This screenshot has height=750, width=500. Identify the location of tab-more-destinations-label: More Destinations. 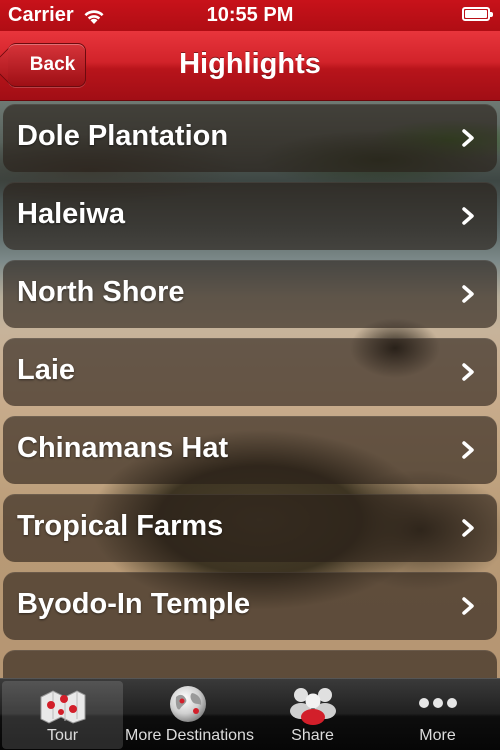
(189, 735).